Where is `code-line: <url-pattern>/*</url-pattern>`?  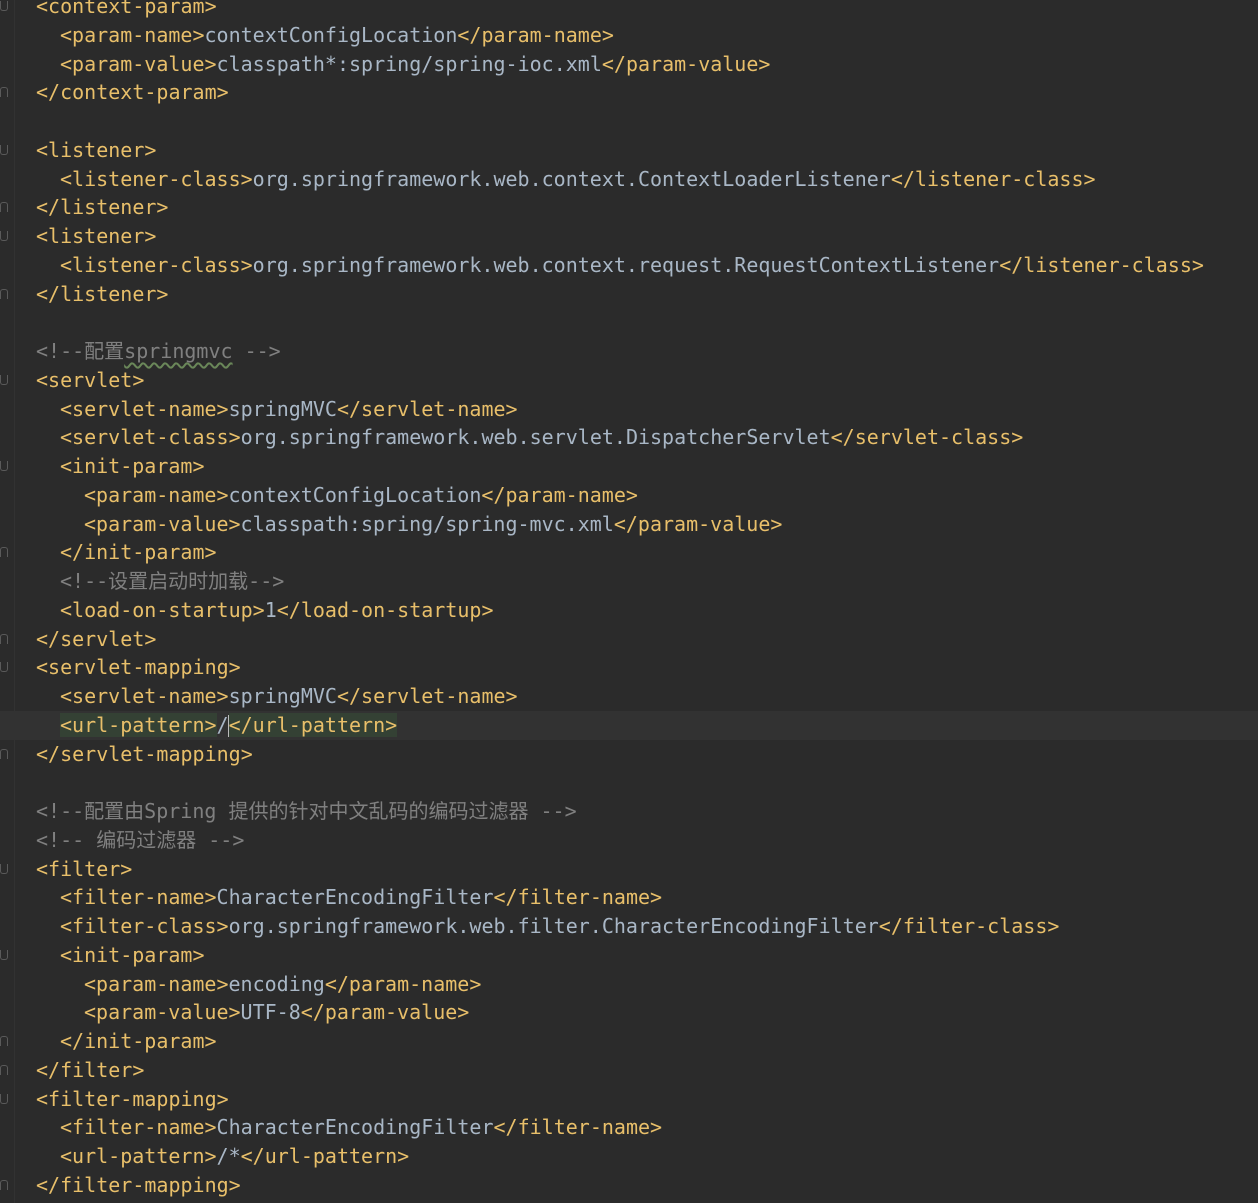 code-line: <url-pattern>/*</url-pattern> is located at coordinates (629, 1156).